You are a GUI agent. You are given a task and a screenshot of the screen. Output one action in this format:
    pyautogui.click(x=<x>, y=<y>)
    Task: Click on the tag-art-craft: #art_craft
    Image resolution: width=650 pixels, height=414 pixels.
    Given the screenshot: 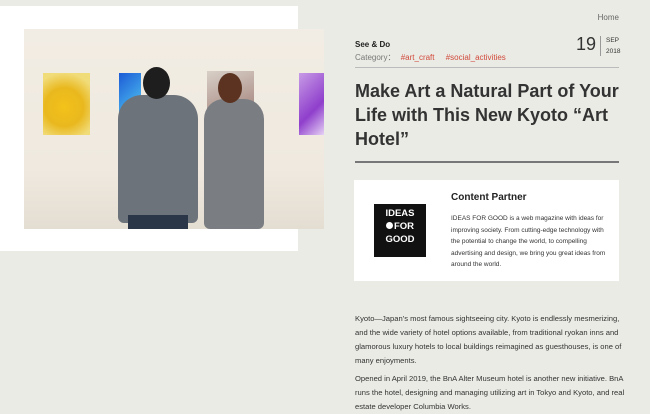 What is the action you would take?
    pyautogui.click(x=418, y=57)
    